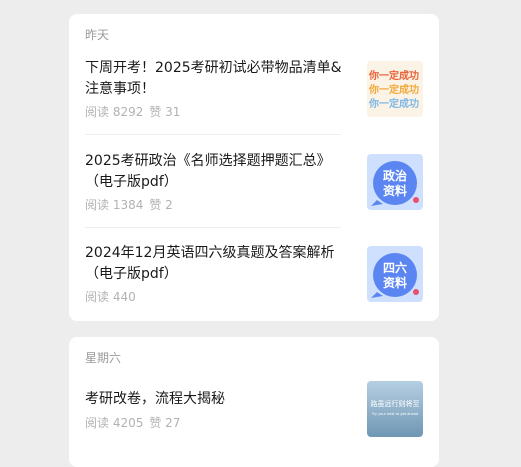 The height and width of the screenshot is (467, 521). Describe the element at coordinates (395, 403) in the screenshot. I see `svg-text: 路虽远行则将至` at that location.